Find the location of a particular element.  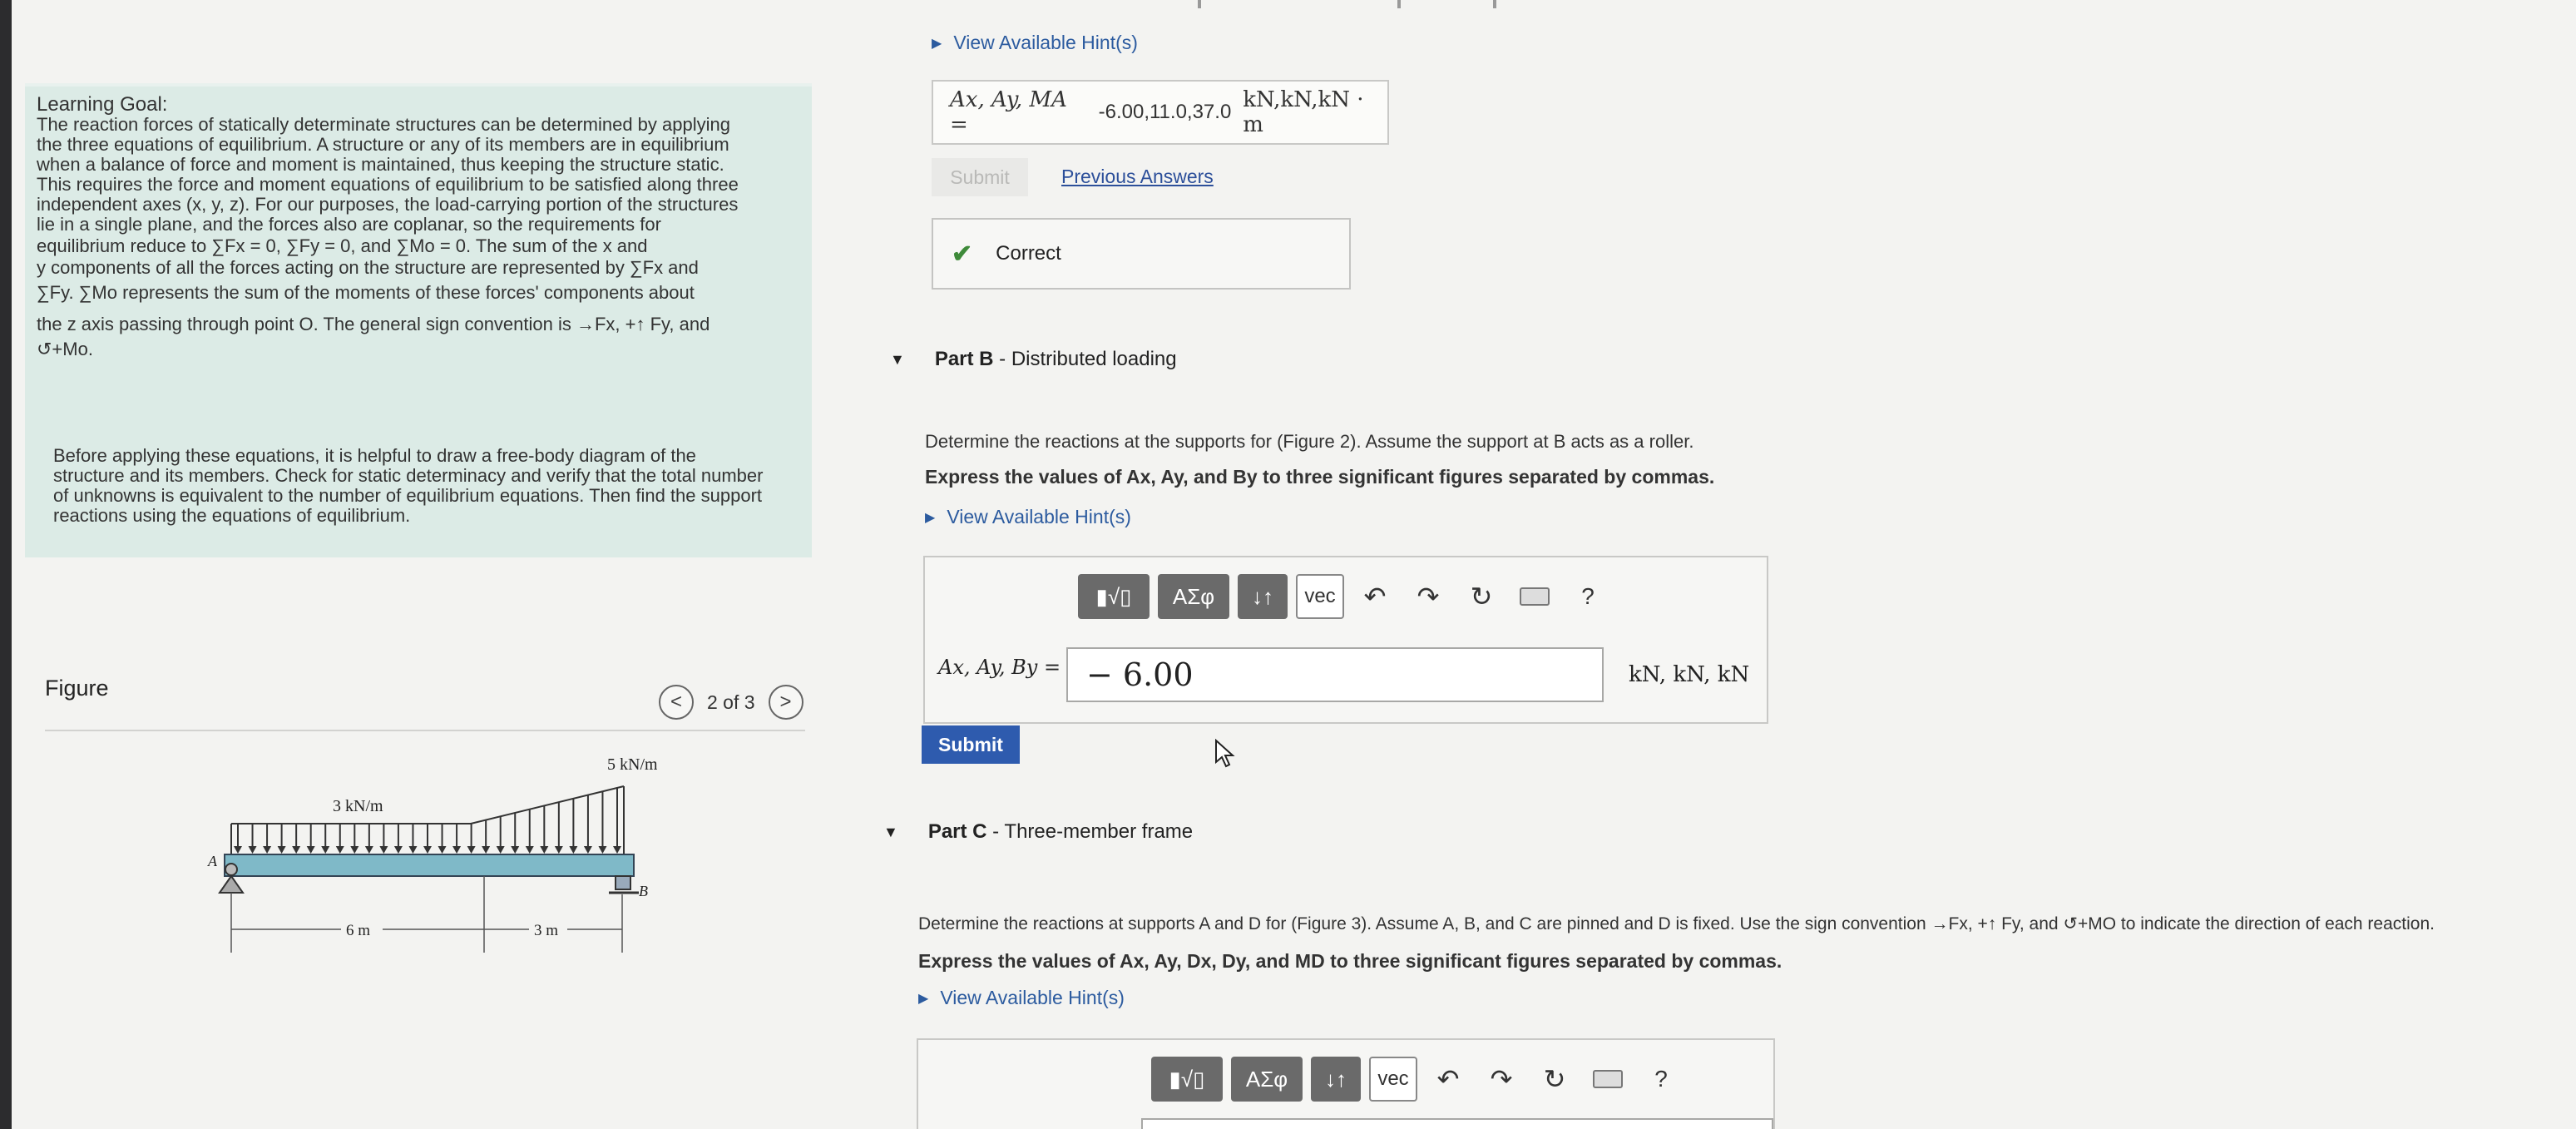

previous-figure-button: < is located at coordinates (676, 702).